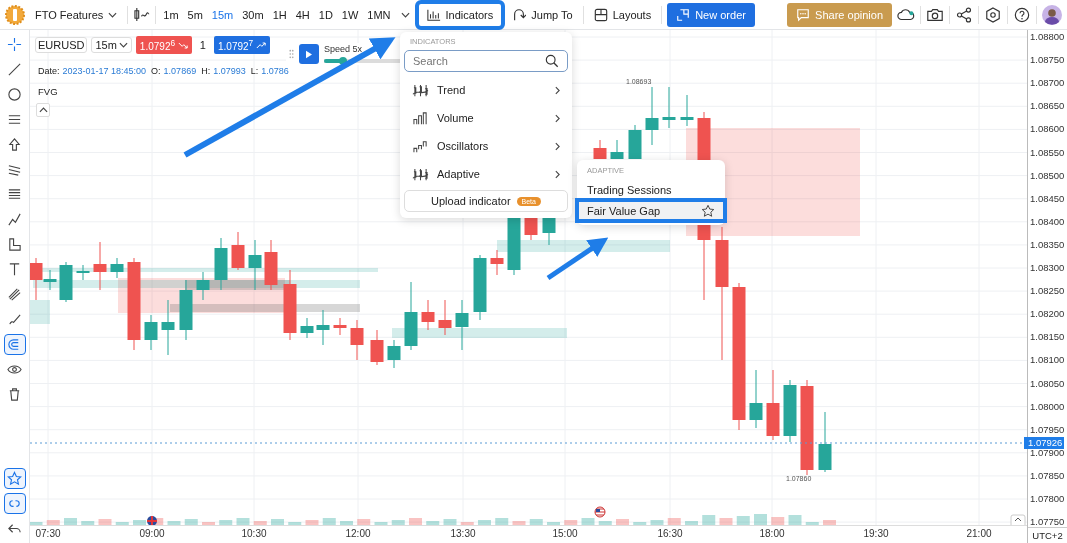  I want to click on submenu-item: Fair Value Gap, so click(651, 210).